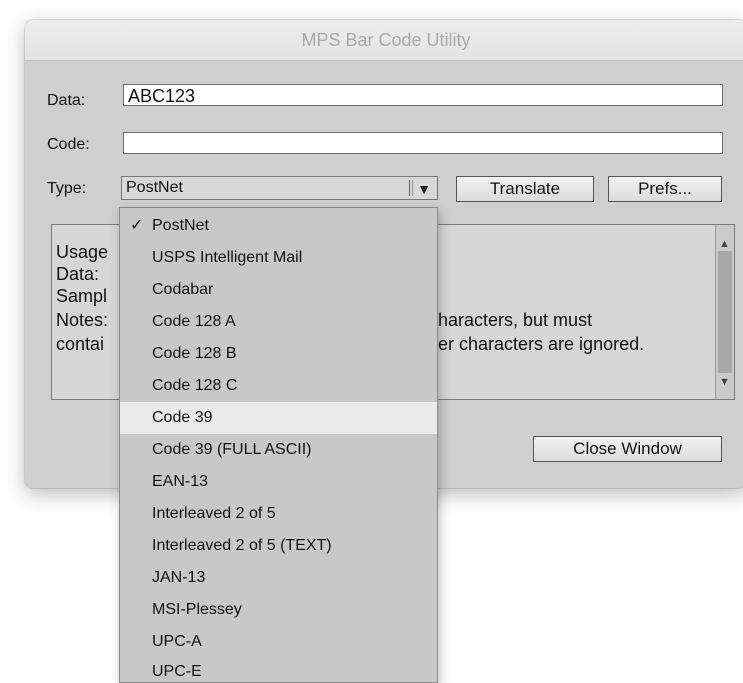 This screenshot has width=743, height=683. Describe the element at coordinates (179, 577) in the screenshot. I see `menu-item-label: JAN-13` at that location.